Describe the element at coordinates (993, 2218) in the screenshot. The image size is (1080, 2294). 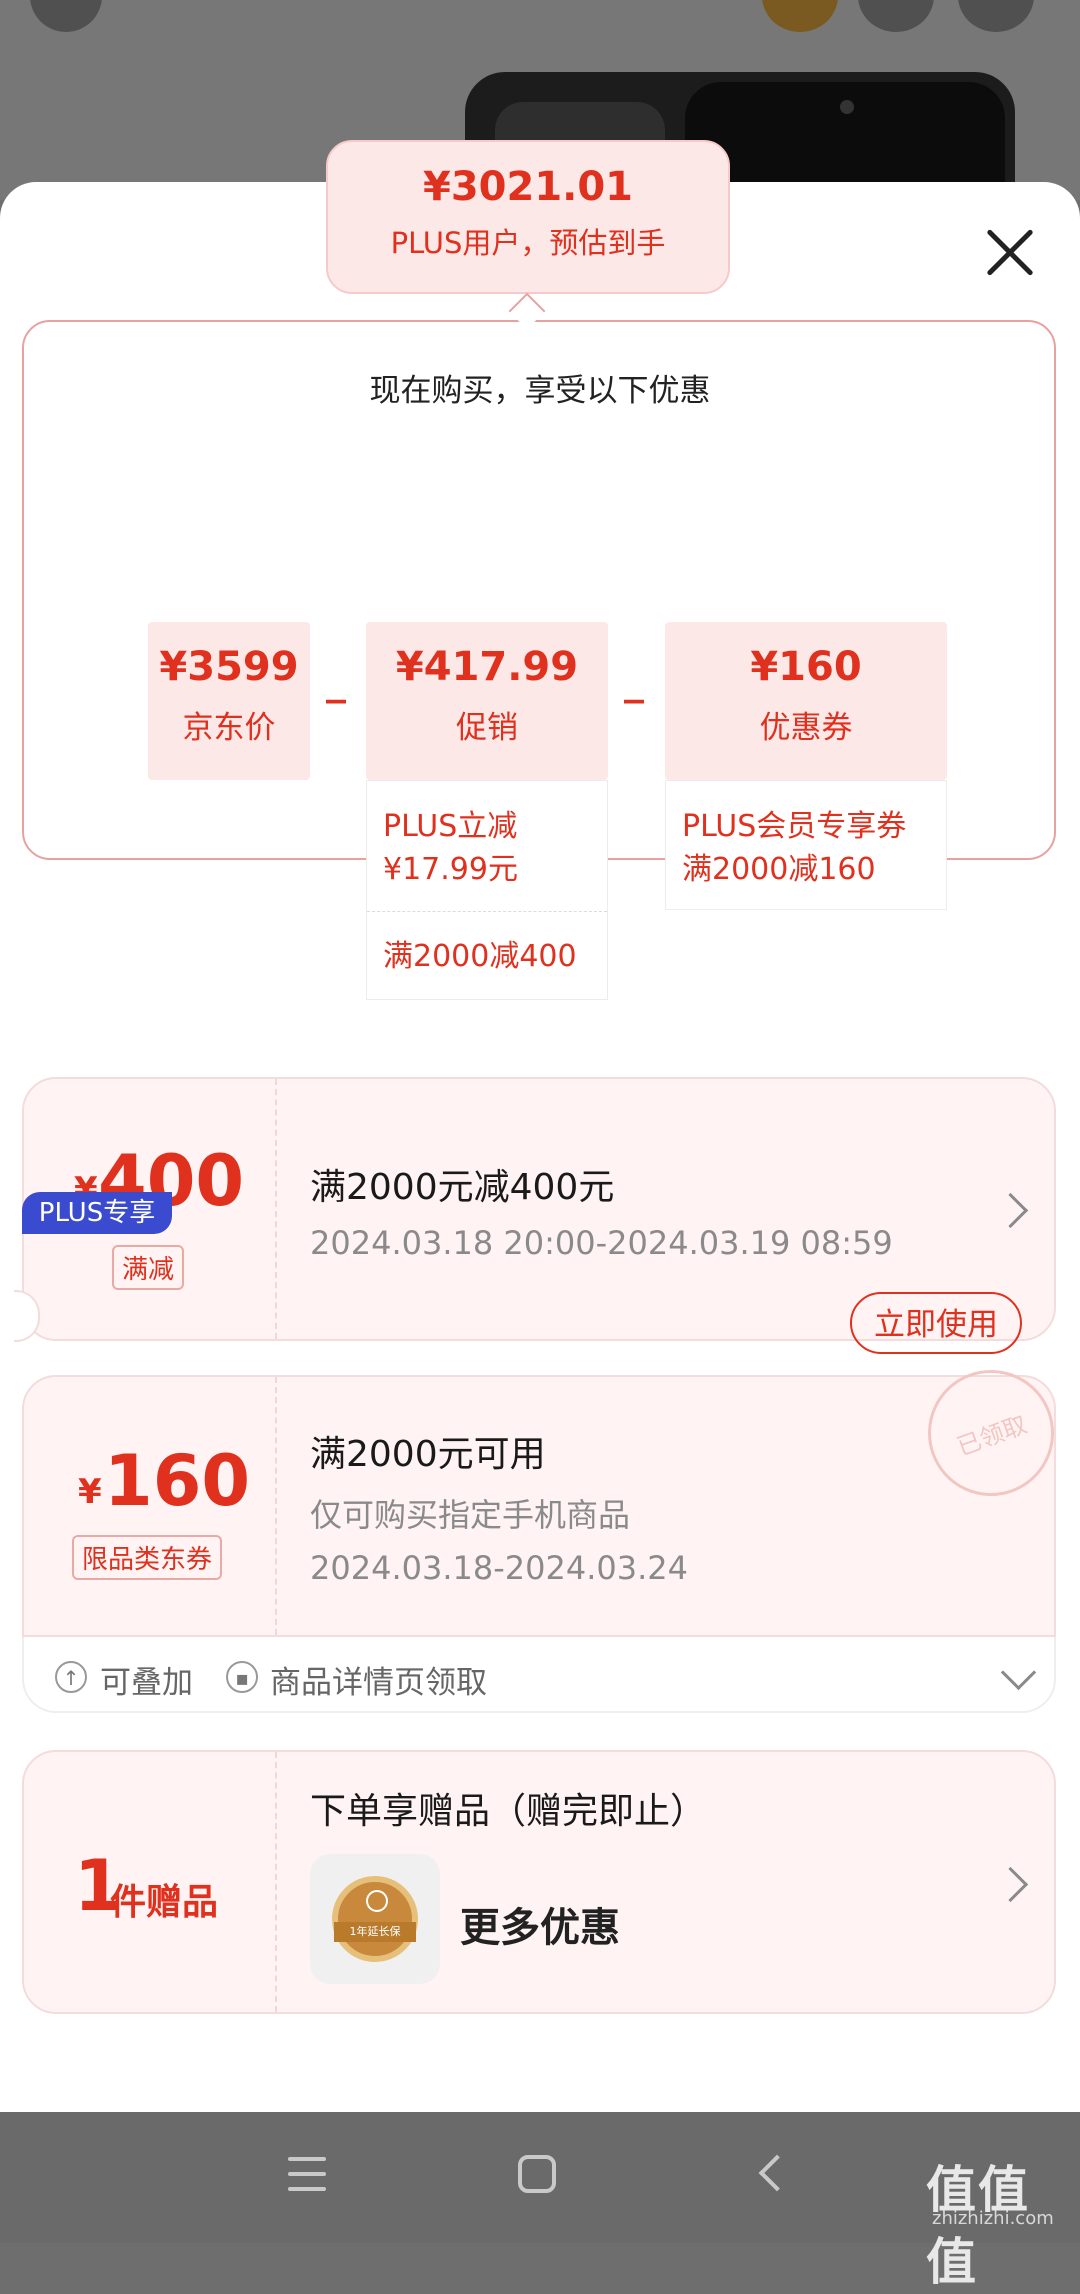
I see `watermark-url: zhizhizhi.com` at that location.